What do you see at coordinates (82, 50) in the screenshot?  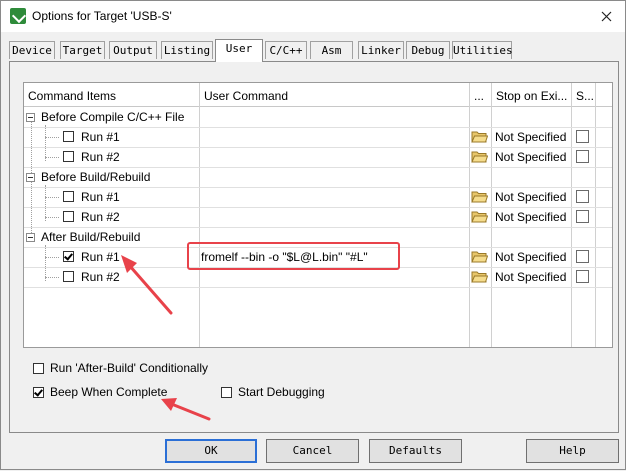 I see `tab-target: Target` at bounding box center [82, 50].